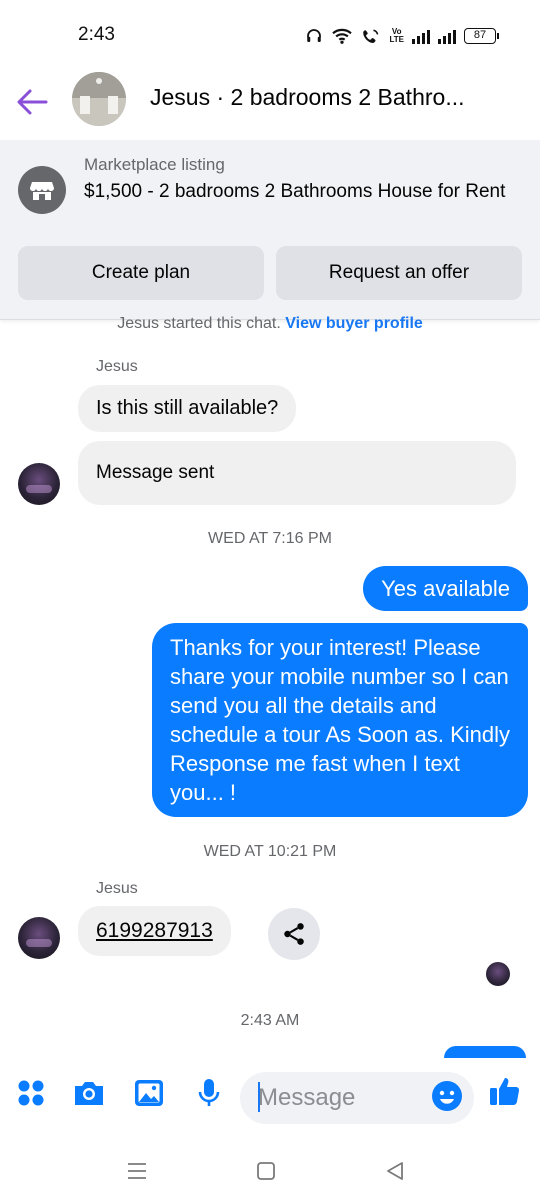 This screenshot has width=540, height=1200. What do you see at coordinates (154, 164) in the screenshot?
I see `listing-label: Marketplace listing` at bounding box center [154, 164].